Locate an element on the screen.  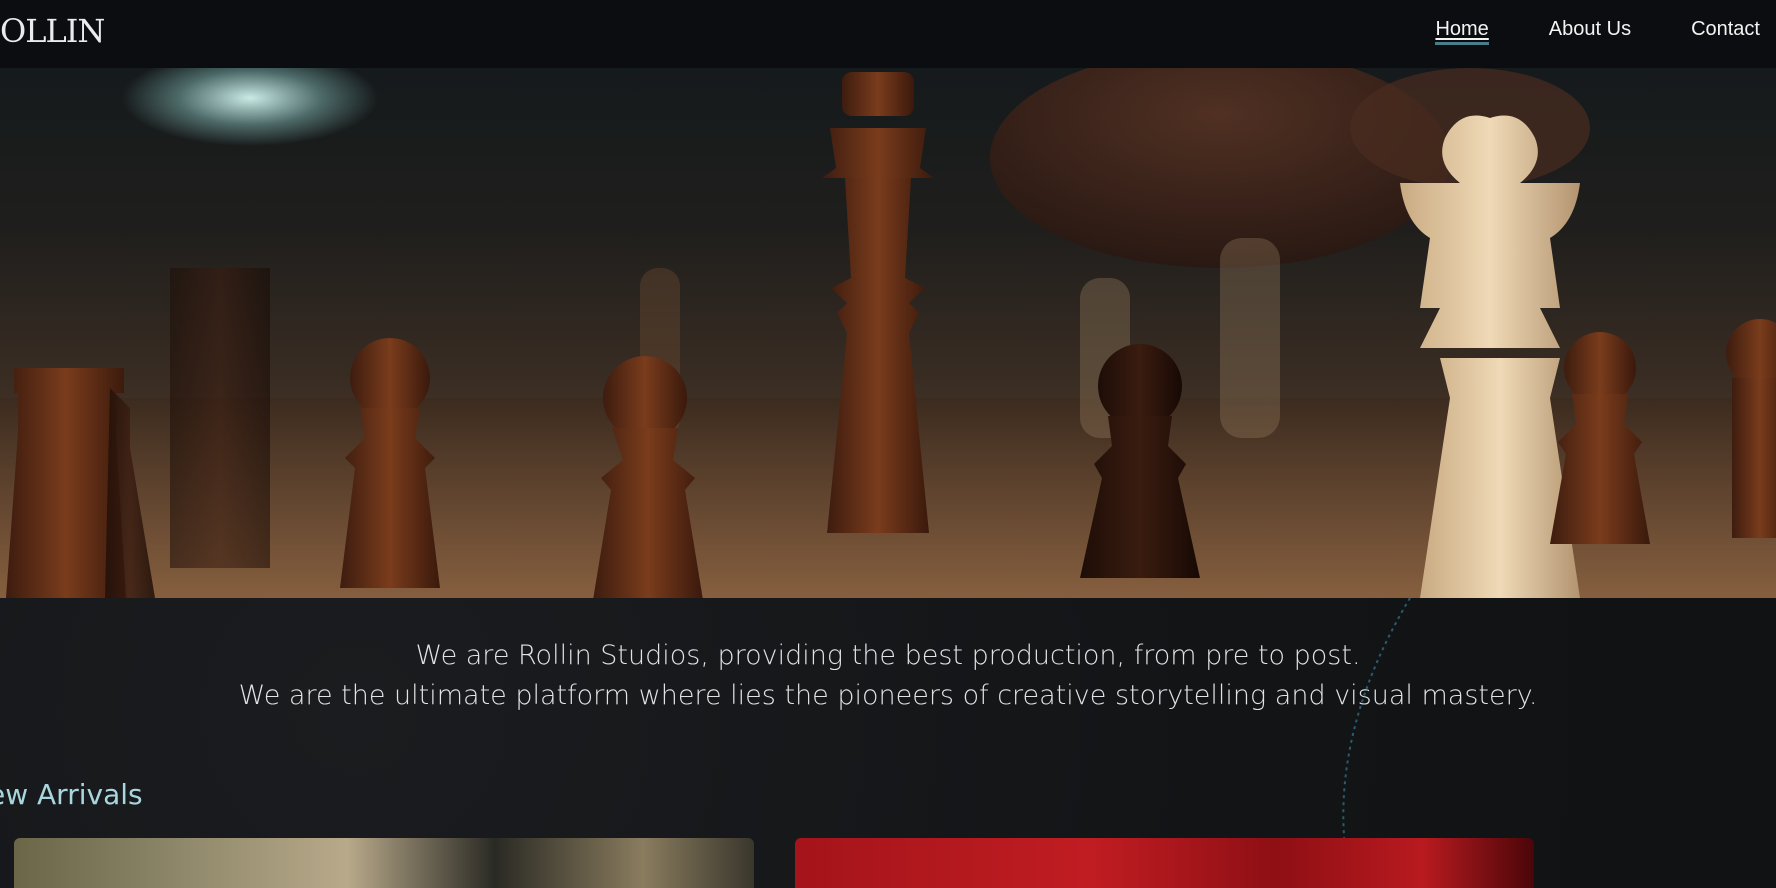
logo: OLLIN is located at coordinates (52, 31).